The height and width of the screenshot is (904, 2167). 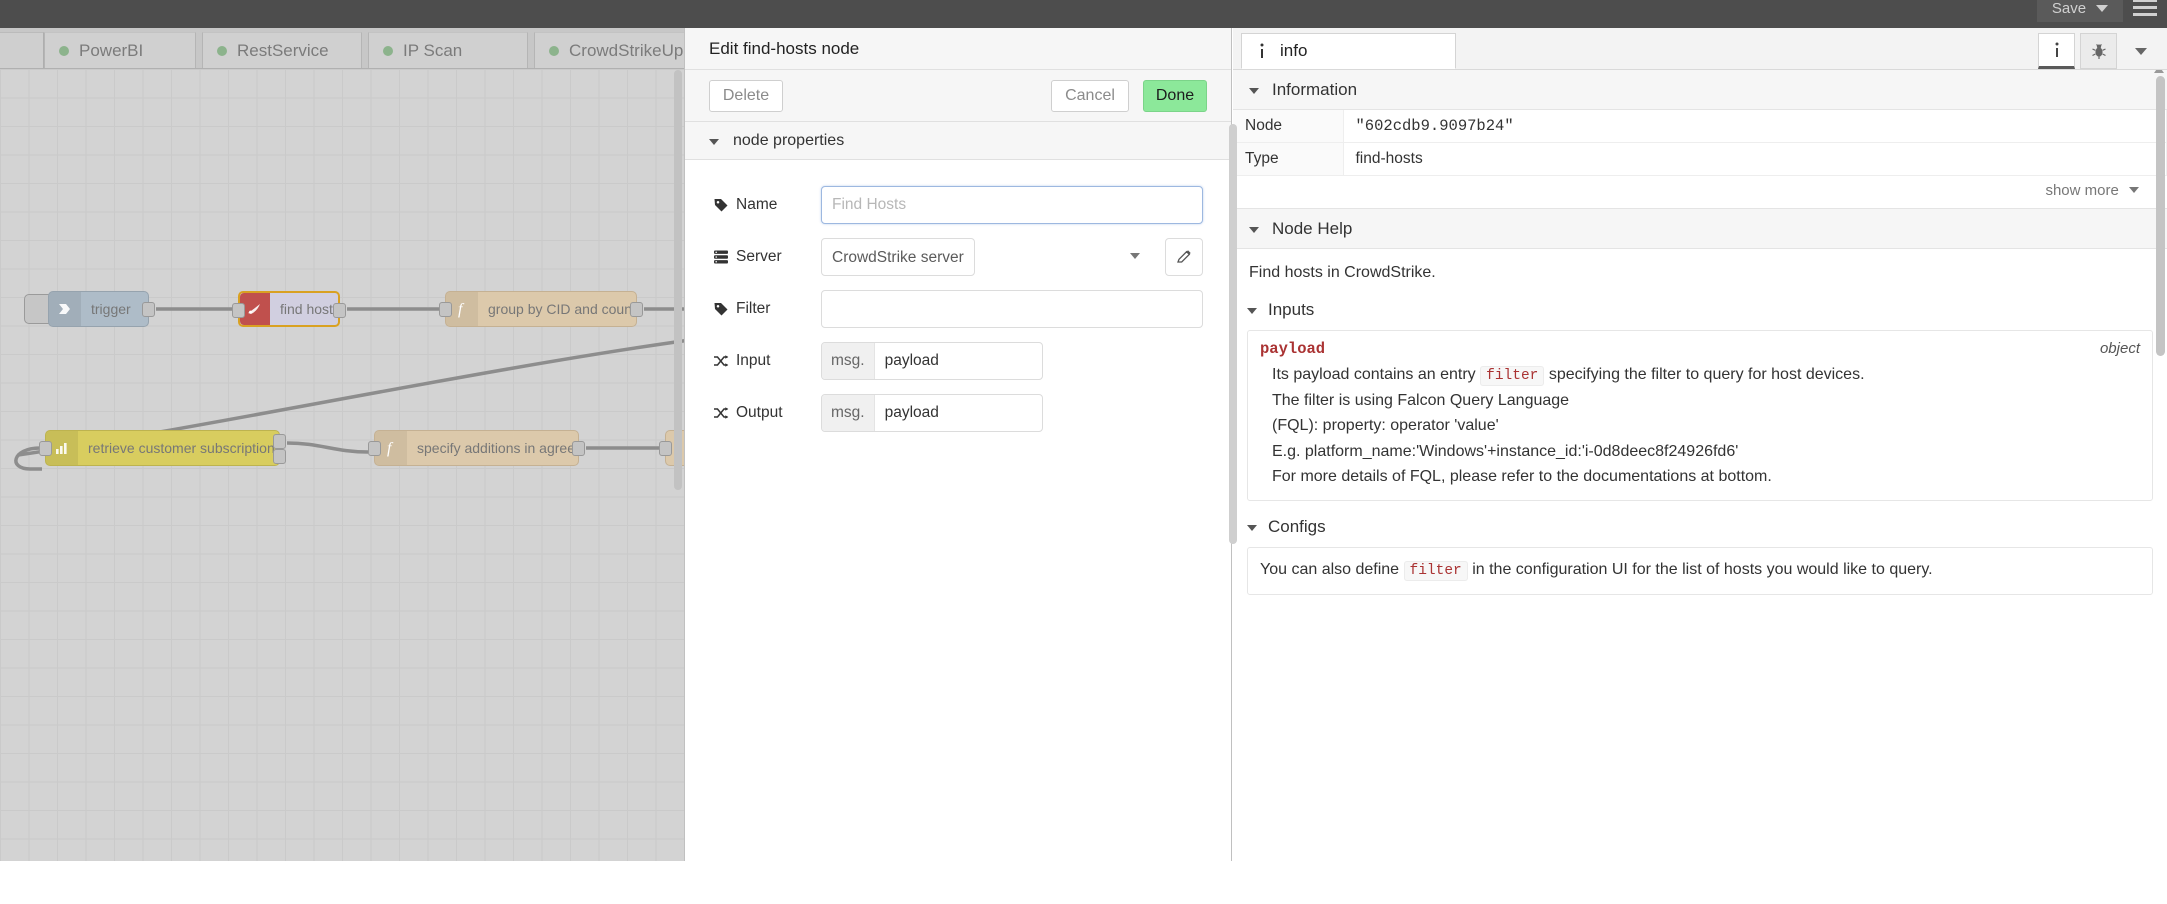 What do you see at coordinates (848, 361) in the screenshot?
I see `input-msg-prefix: msg.` at bounding box center [848, 361].